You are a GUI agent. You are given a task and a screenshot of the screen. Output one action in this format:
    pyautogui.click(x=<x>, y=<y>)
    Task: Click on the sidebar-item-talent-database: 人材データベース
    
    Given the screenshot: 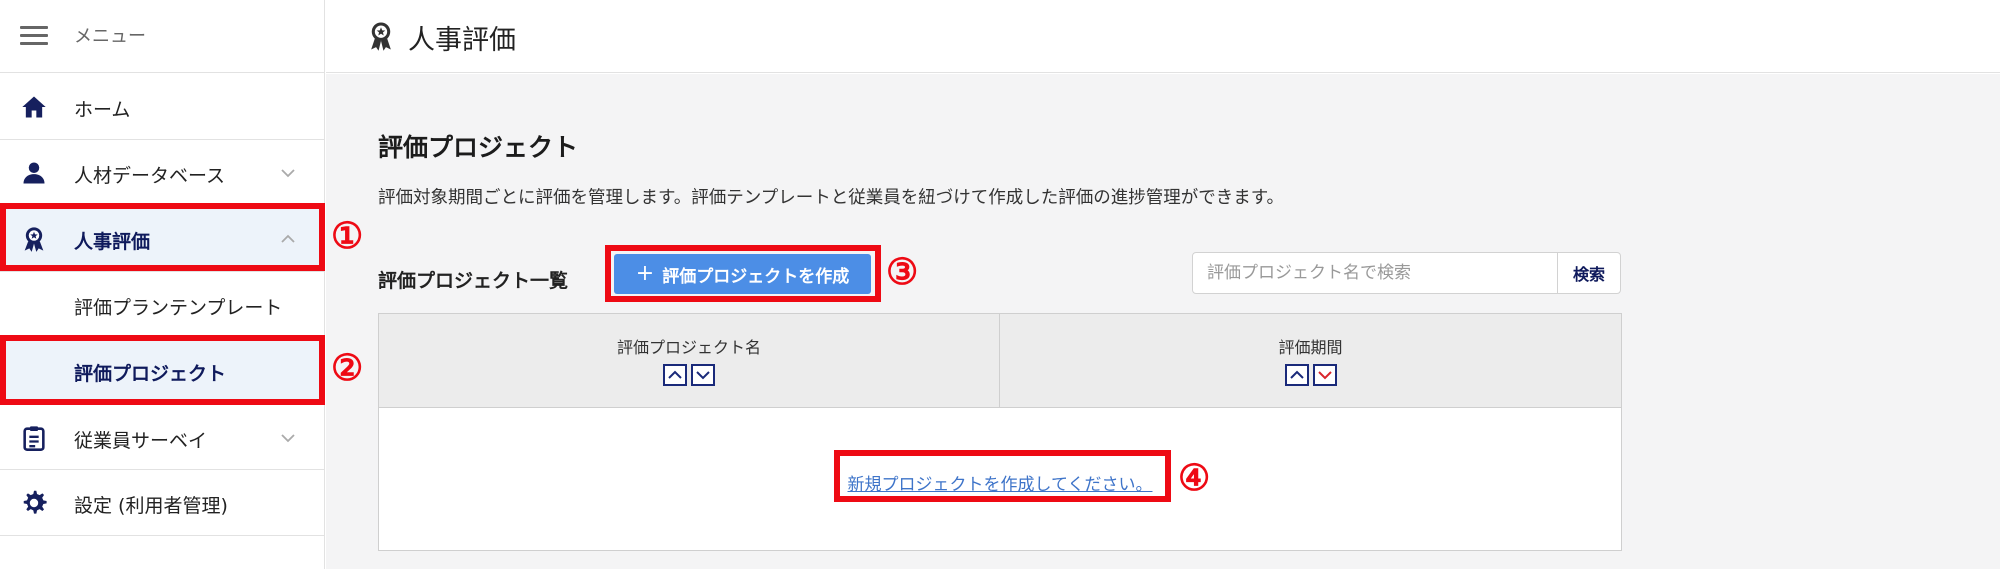 What is the action you would take?
    pyautogui.click(x=162, y=173)
    